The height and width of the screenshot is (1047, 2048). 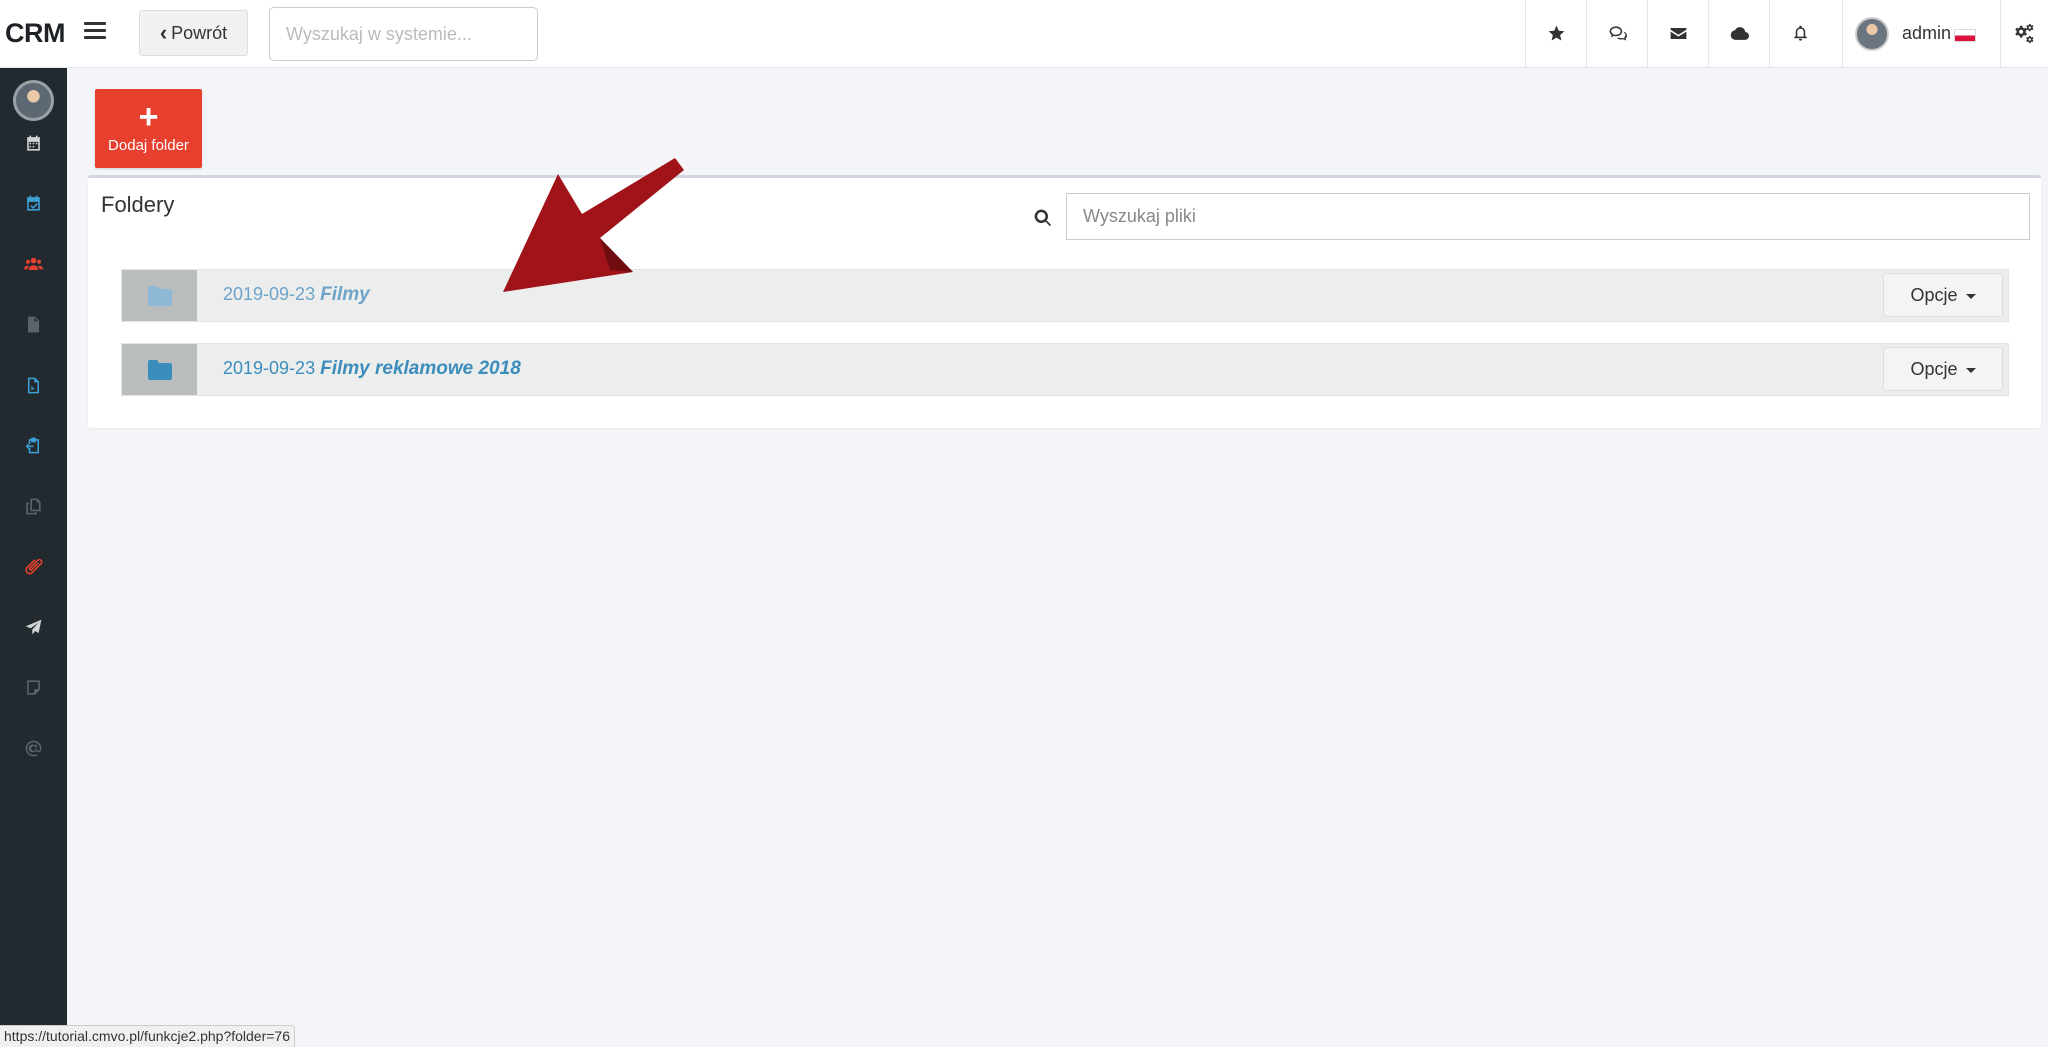 I want to click on sticky-note-icon, so click(x=33, y=687).